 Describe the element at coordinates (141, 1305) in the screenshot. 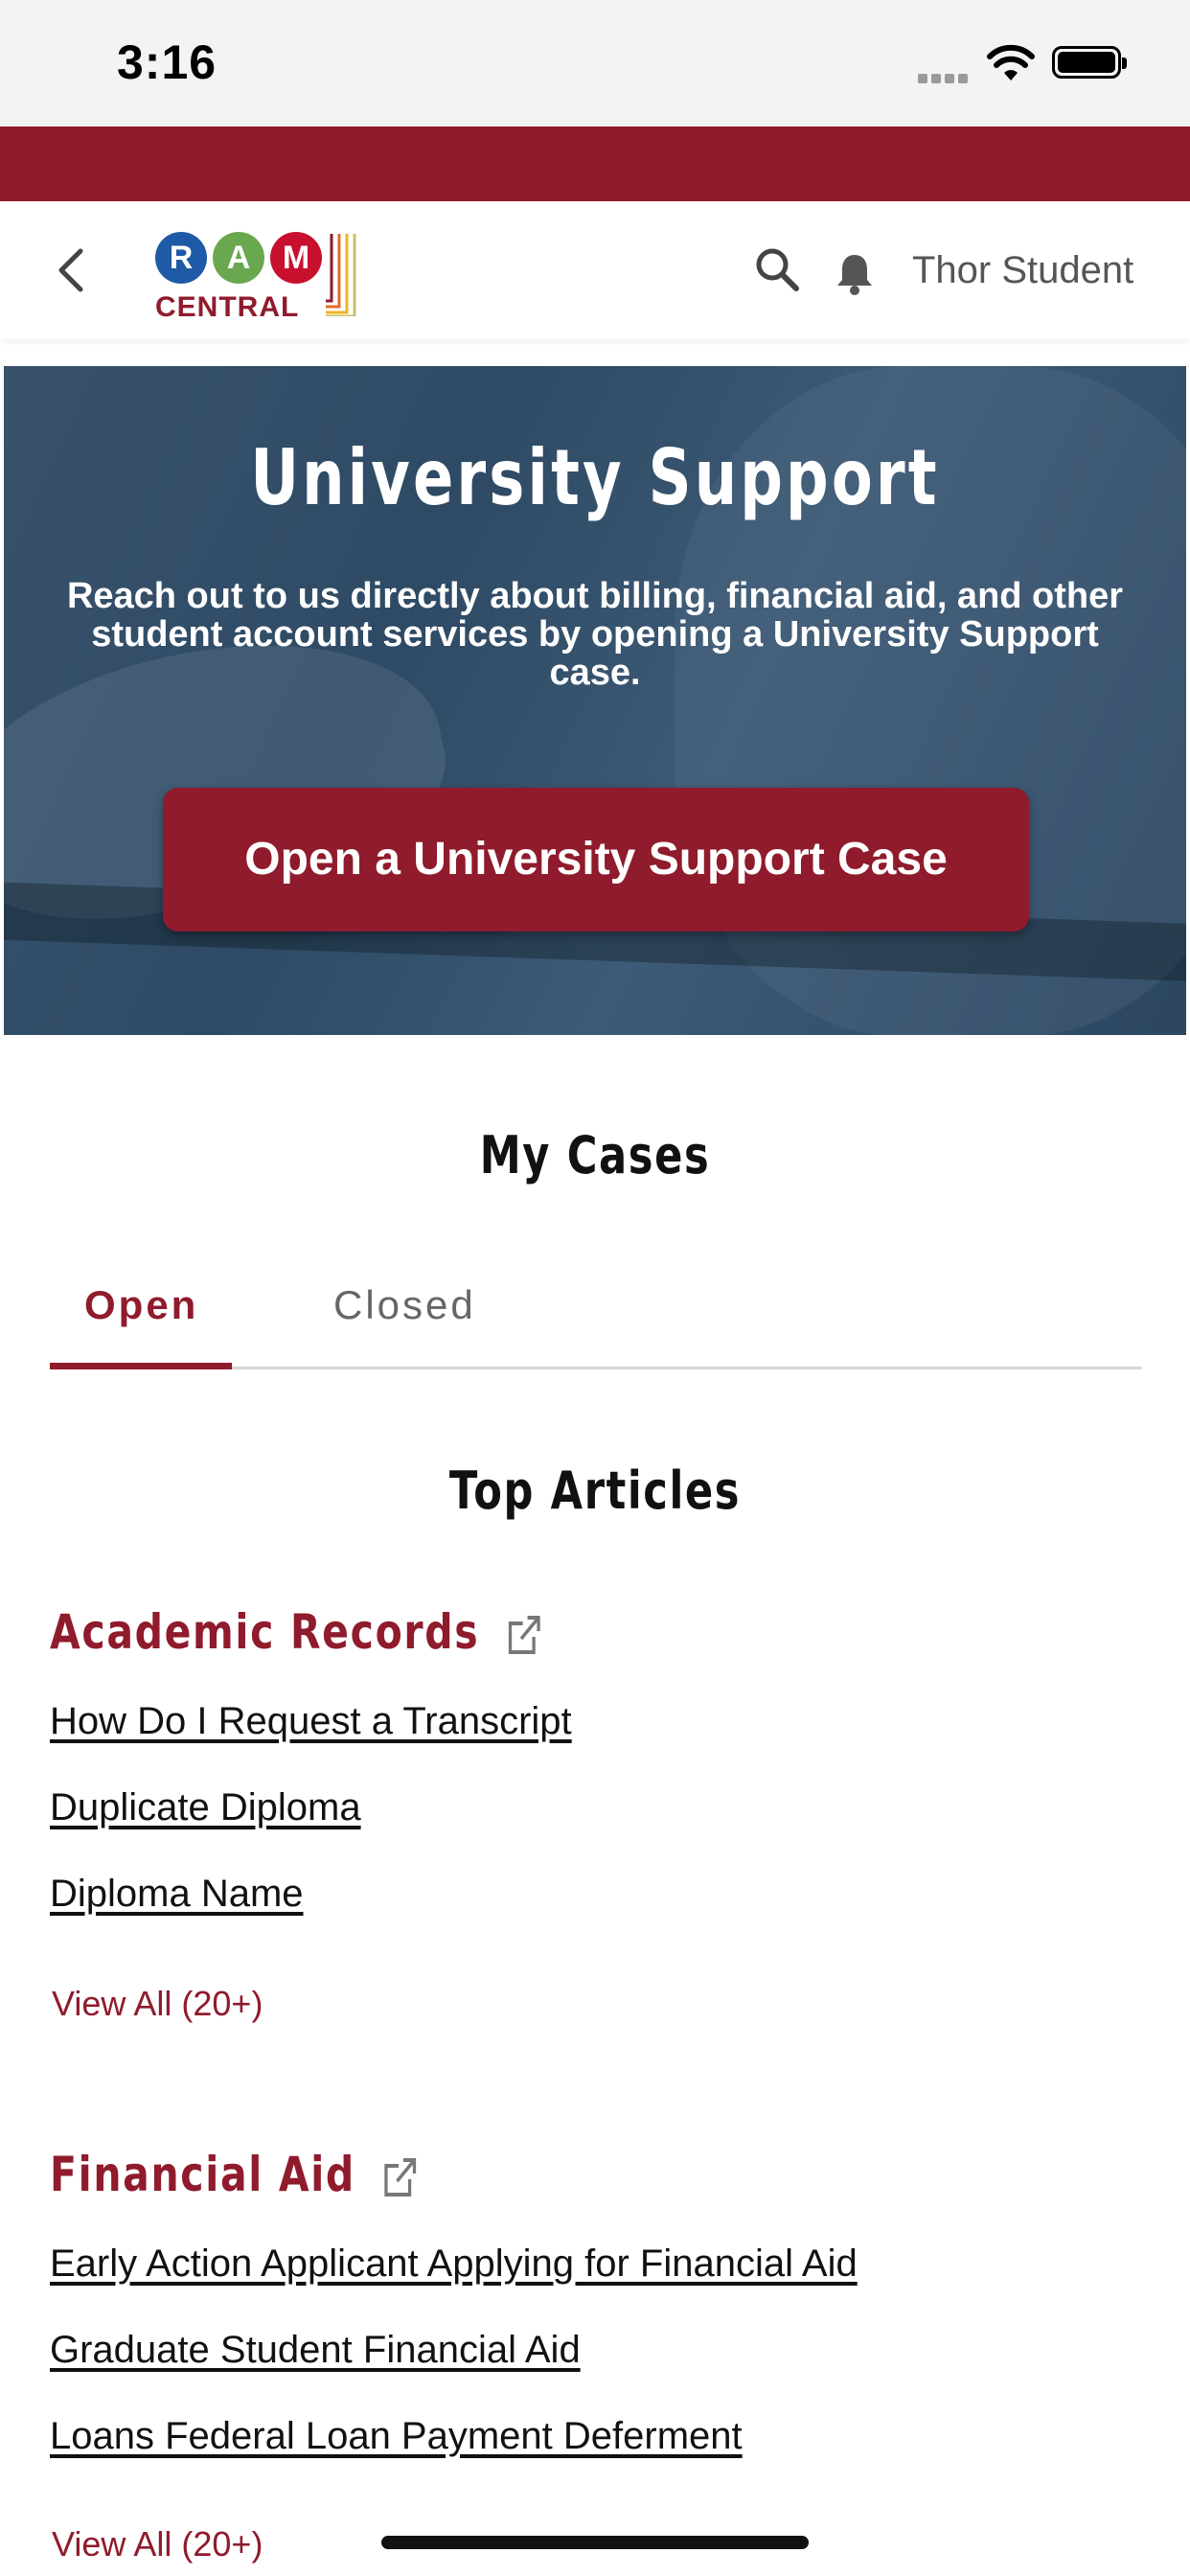

I see `tab-open: Open` at that location.